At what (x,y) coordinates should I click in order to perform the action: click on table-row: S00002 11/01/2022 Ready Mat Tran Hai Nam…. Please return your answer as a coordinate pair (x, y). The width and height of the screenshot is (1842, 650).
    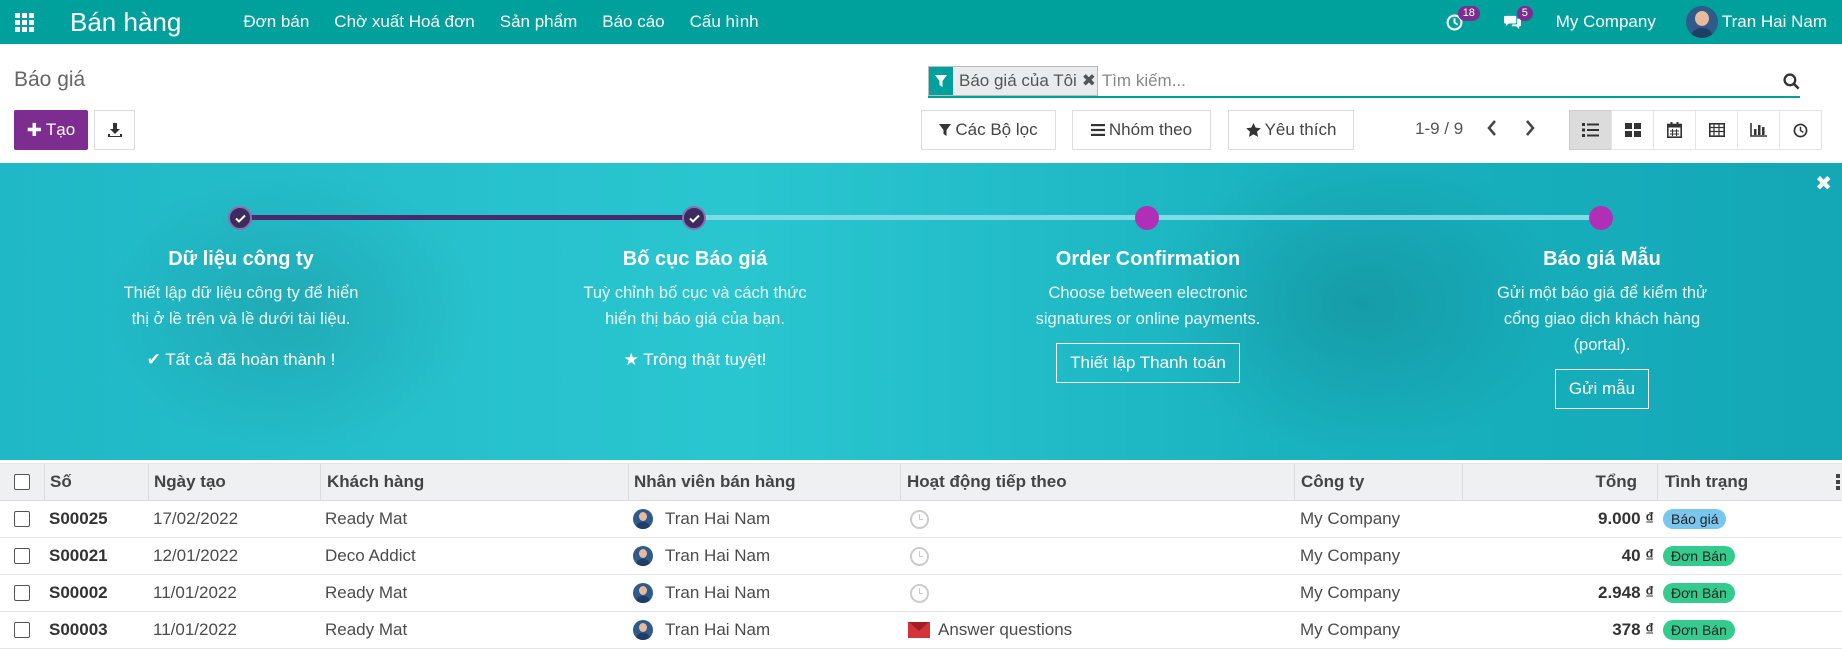
    Looking at the image, I should click on (921, 593).